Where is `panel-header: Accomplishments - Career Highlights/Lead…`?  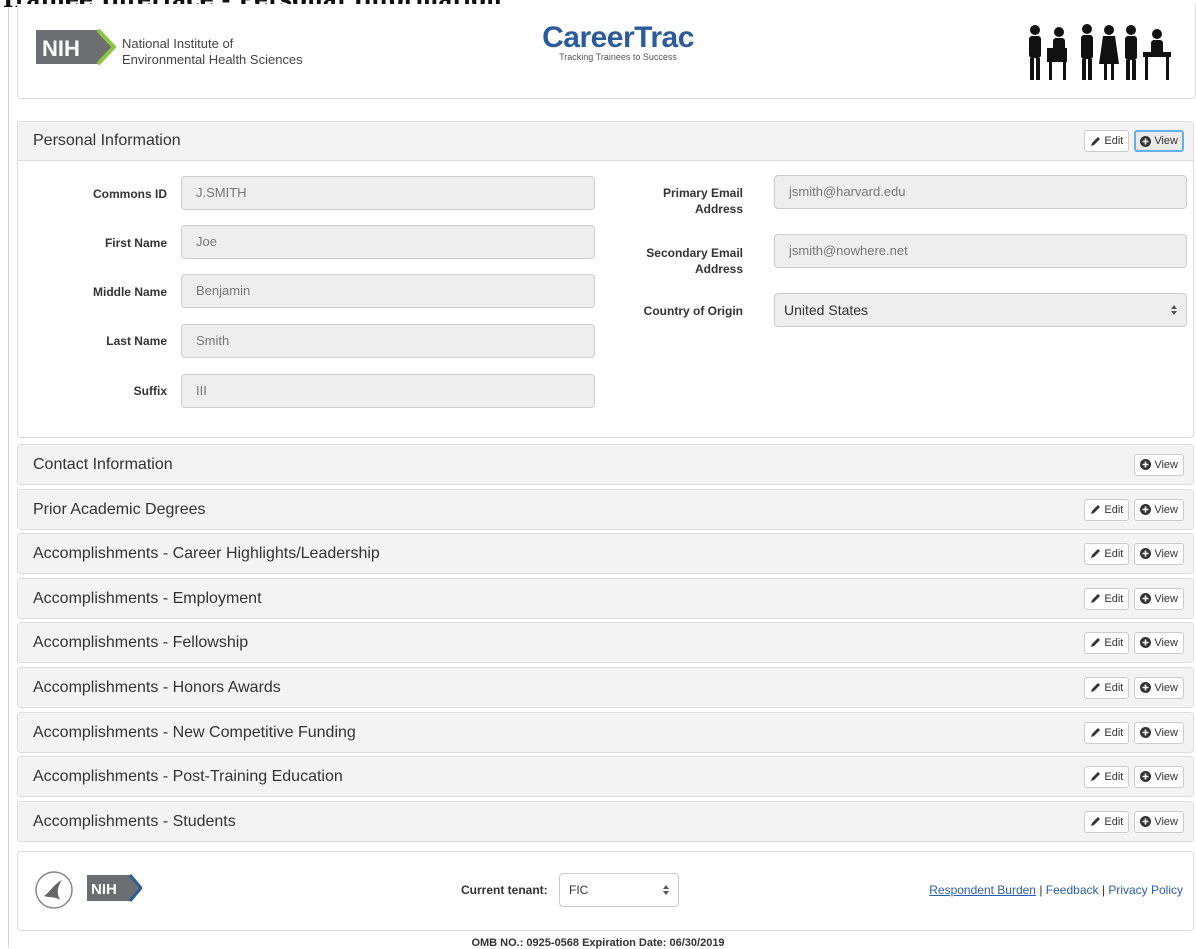
panel-header: Accomplishments - Career Highlights/Lead… is located at coordinates (605, 553).